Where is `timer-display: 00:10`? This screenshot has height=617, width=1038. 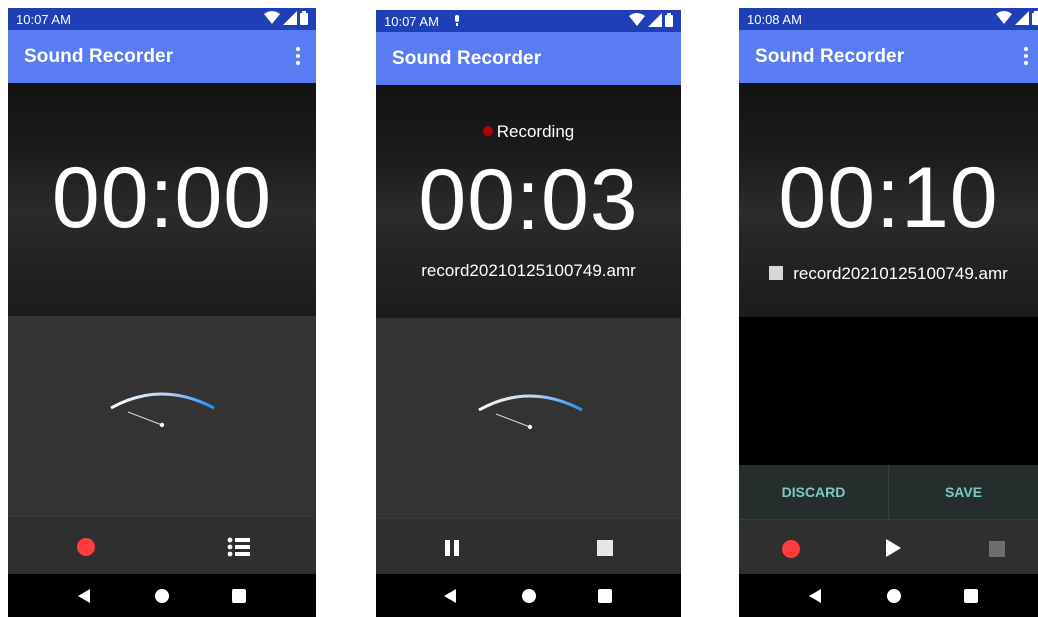
timer-display: 00:10 is located at coordinates (888, 198).